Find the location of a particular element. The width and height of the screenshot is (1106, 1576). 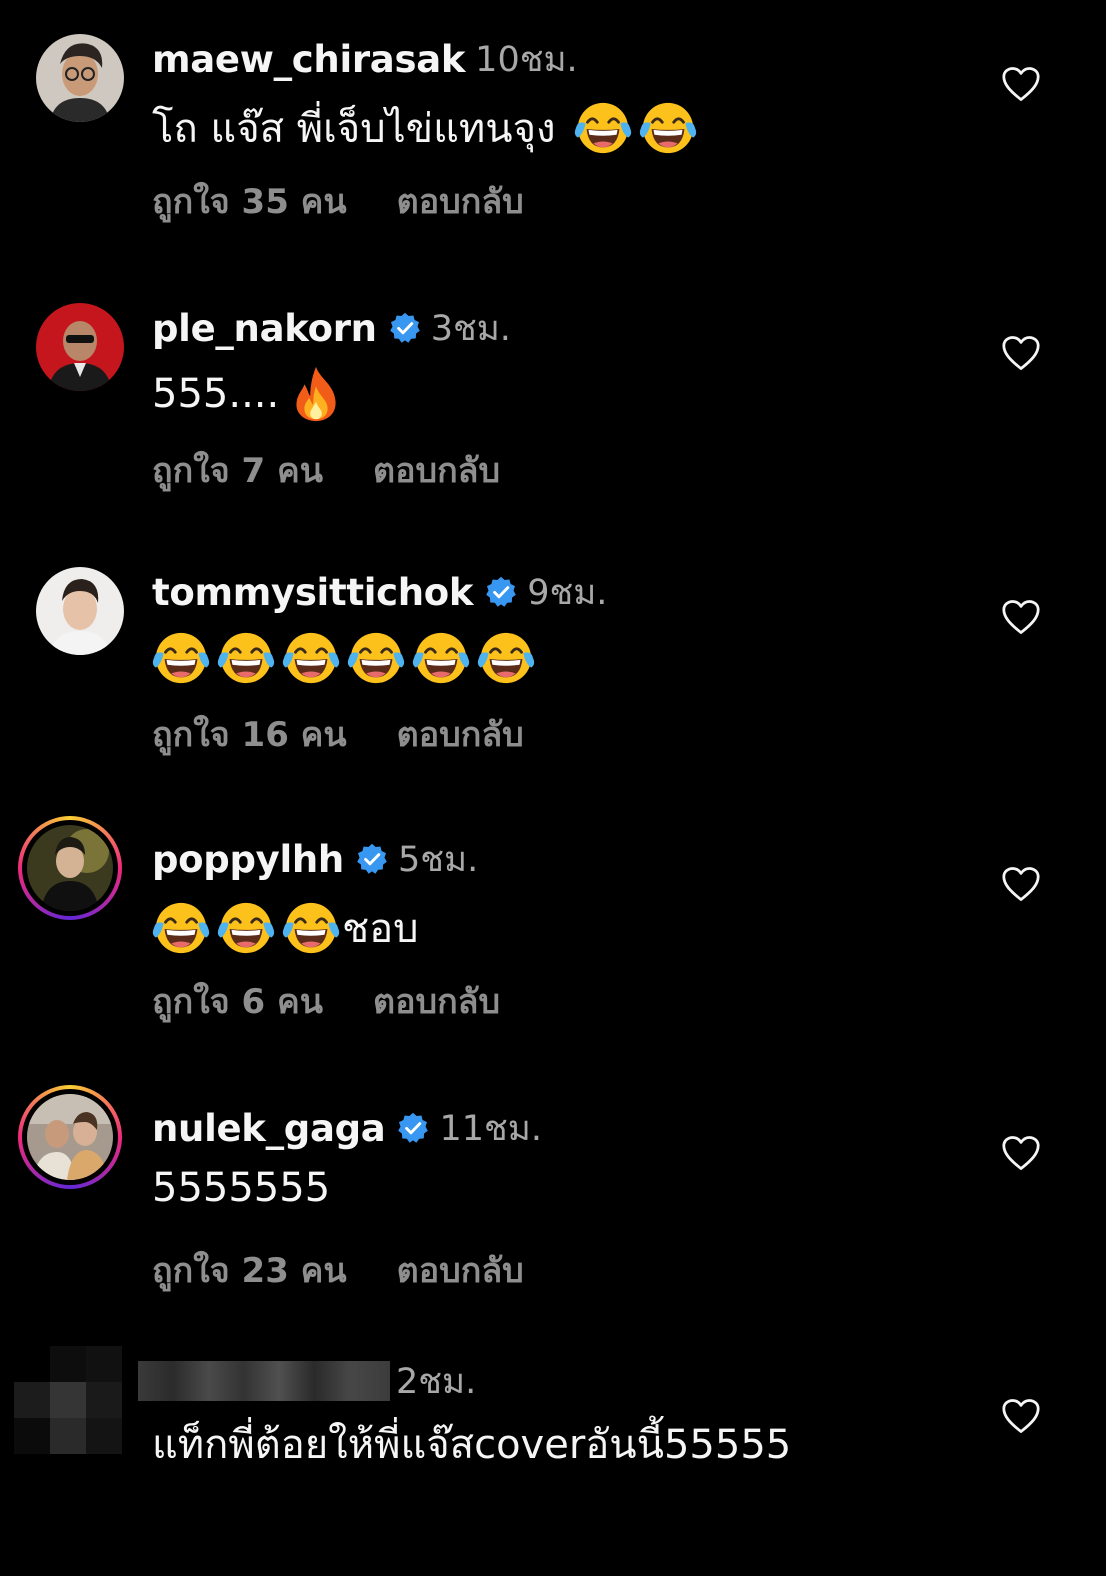

comment-timestamp: 3ชม. is located at coordinates (470, 328).